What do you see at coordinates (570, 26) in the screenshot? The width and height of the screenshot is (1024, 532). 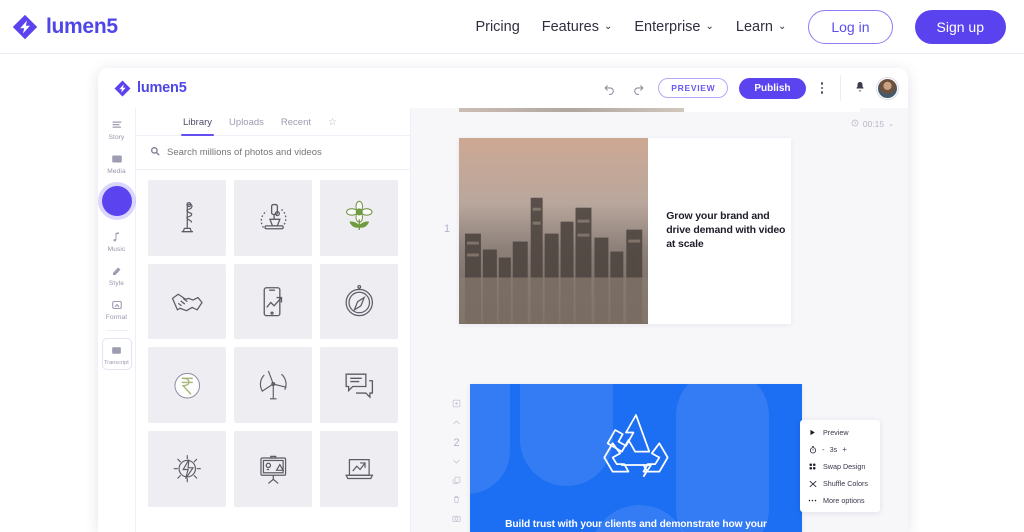 I see `nav-link-features-label: Features` at bounding box center [570, 26].